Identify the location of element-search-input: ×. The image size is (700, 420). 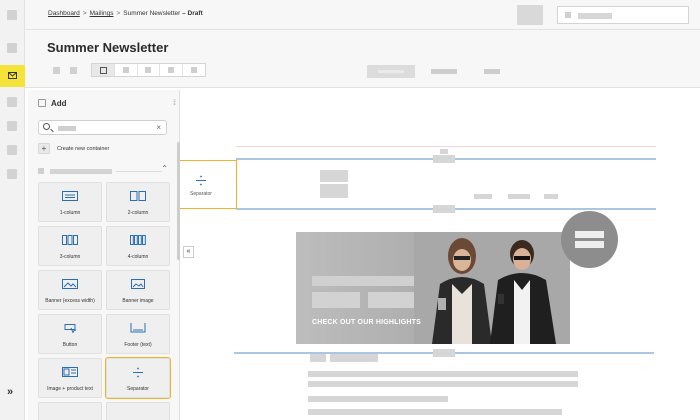
(102, 127).